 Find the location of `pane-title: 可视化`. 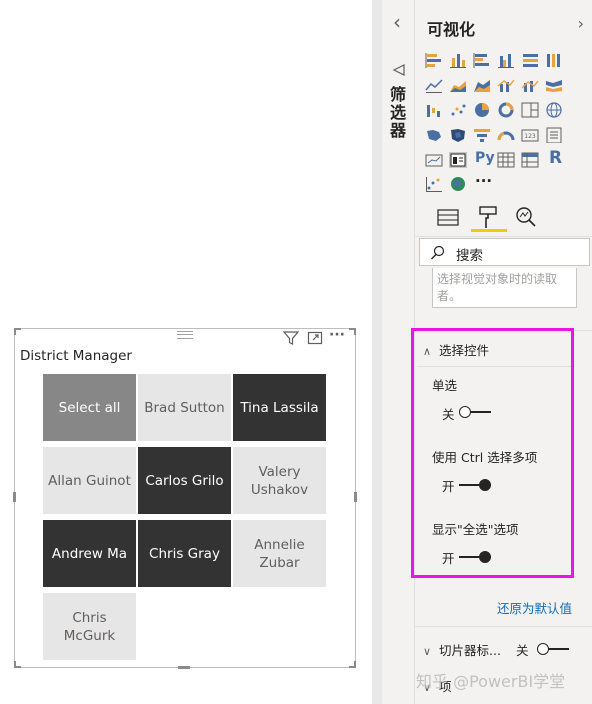

pane-title: 可视化 is located at coordinates (451, 29).